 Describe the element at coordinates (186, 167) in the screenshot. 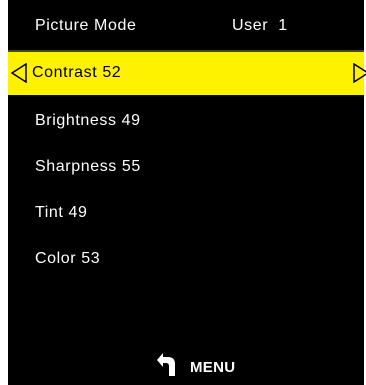

I see `menu-item-sharpness: Sharpness 55` at that location.